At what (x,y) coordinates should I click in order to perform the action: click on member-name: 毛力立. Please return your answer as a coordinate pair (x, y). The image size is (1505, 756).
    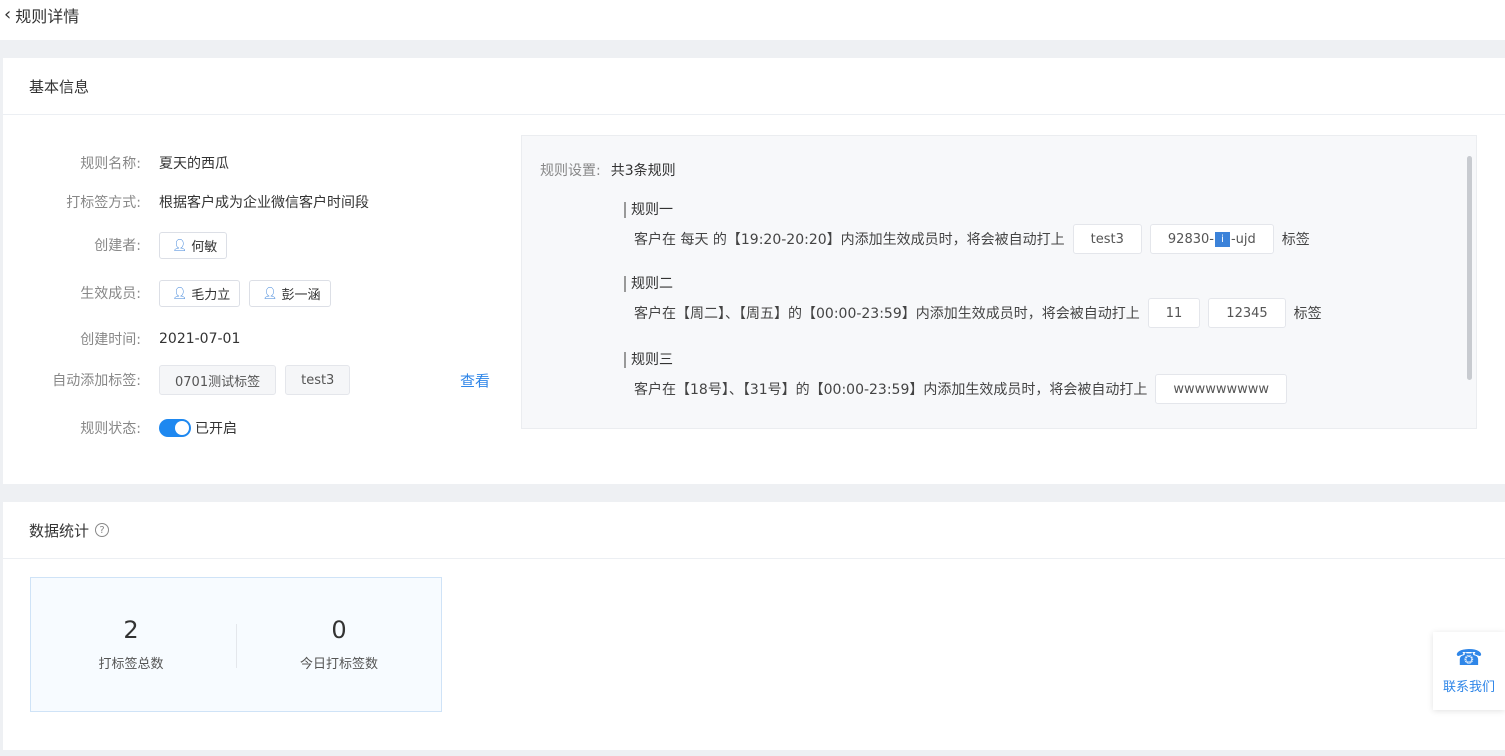
    Looking at the image, I should click on (211, 295).